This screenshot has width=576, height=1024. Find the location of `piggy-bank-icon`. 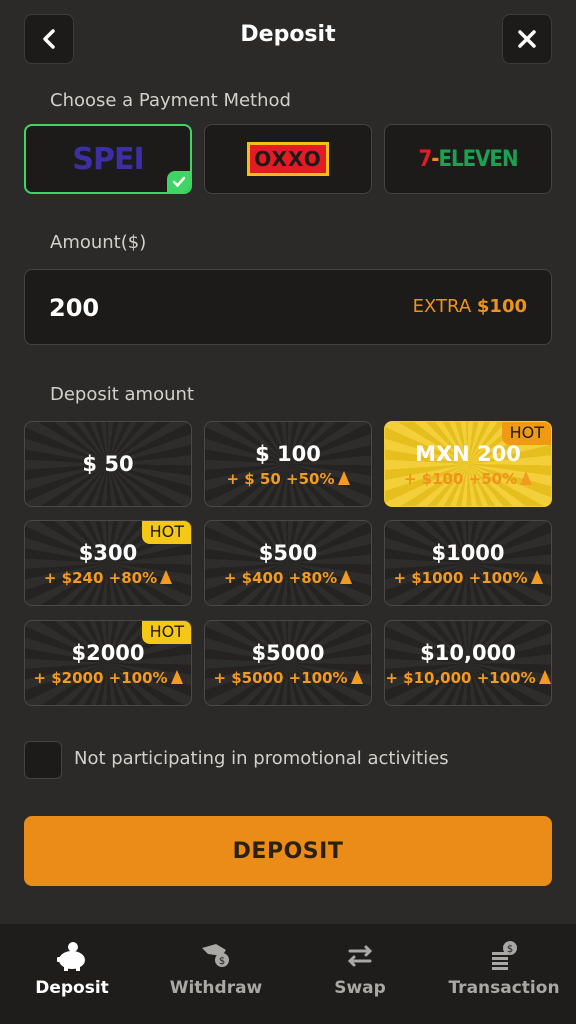

piggy-bank-icon is located at coordinates (72, 956).